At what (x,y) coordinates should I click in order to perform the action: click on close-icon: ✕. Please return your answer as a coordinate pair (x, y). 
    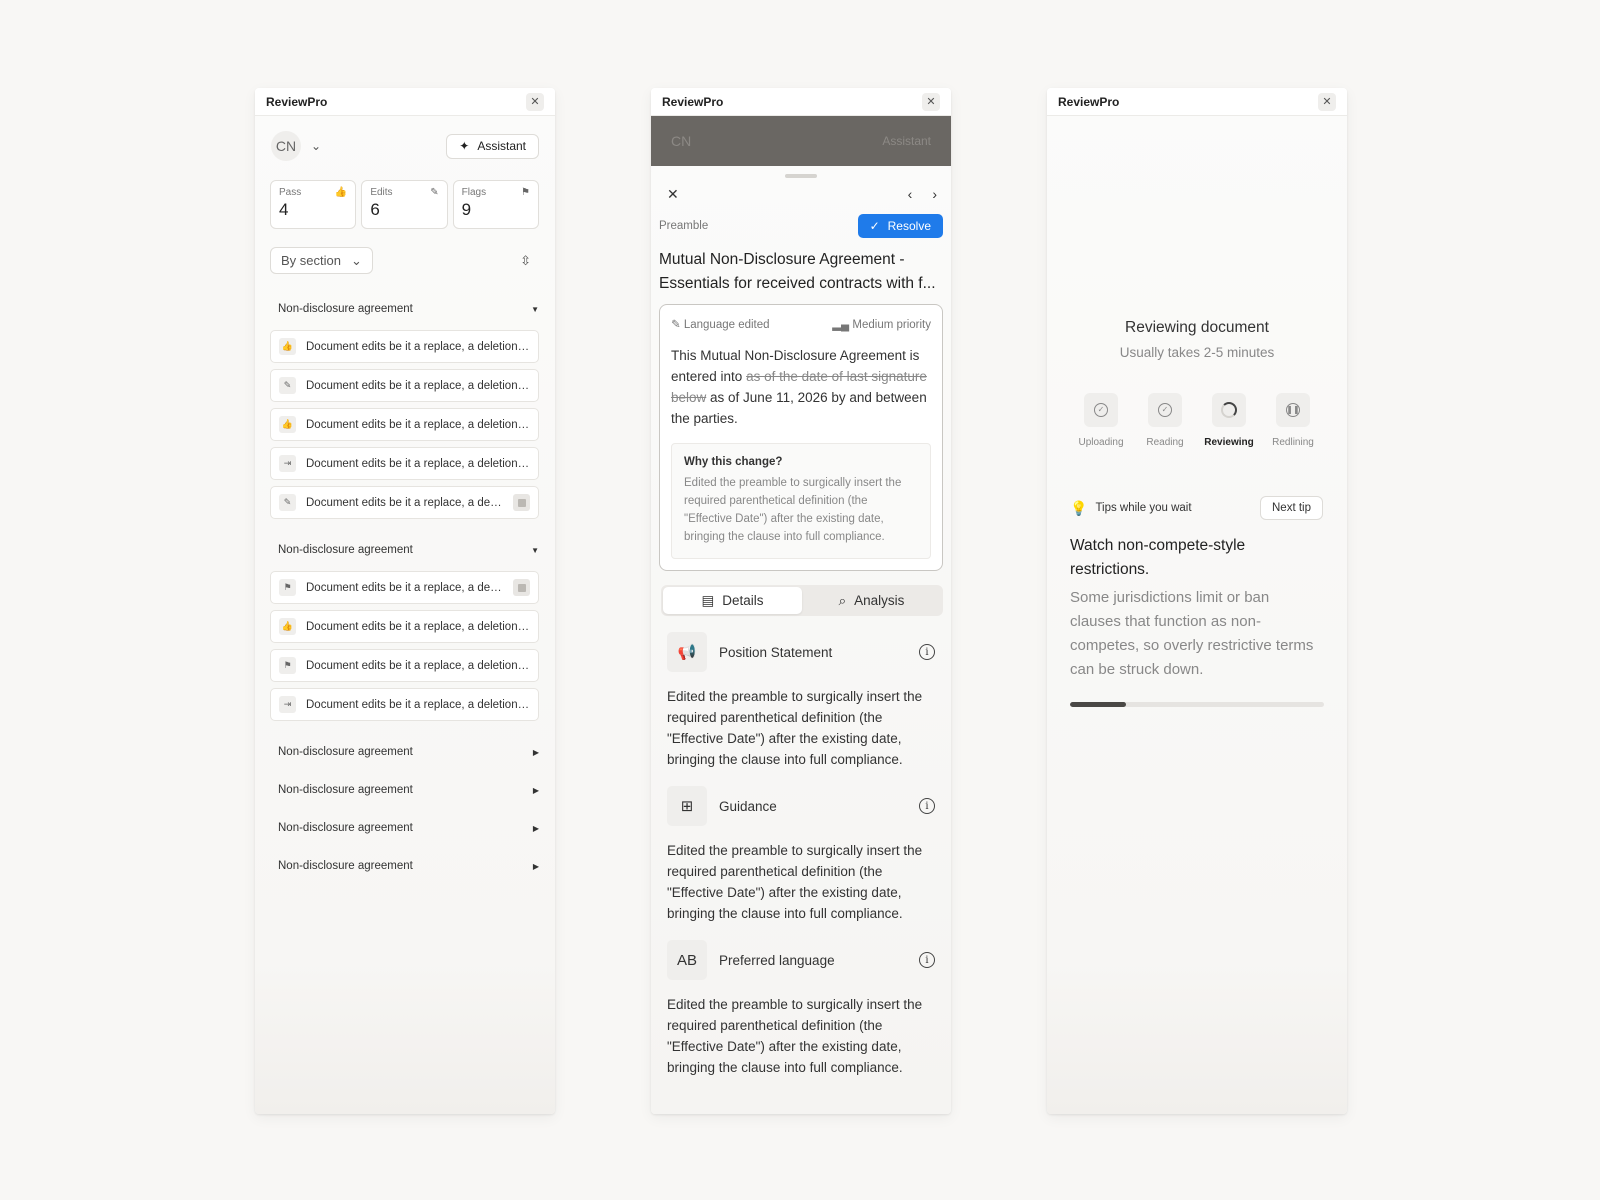
    Looking at the image, I should click on (673, 194).